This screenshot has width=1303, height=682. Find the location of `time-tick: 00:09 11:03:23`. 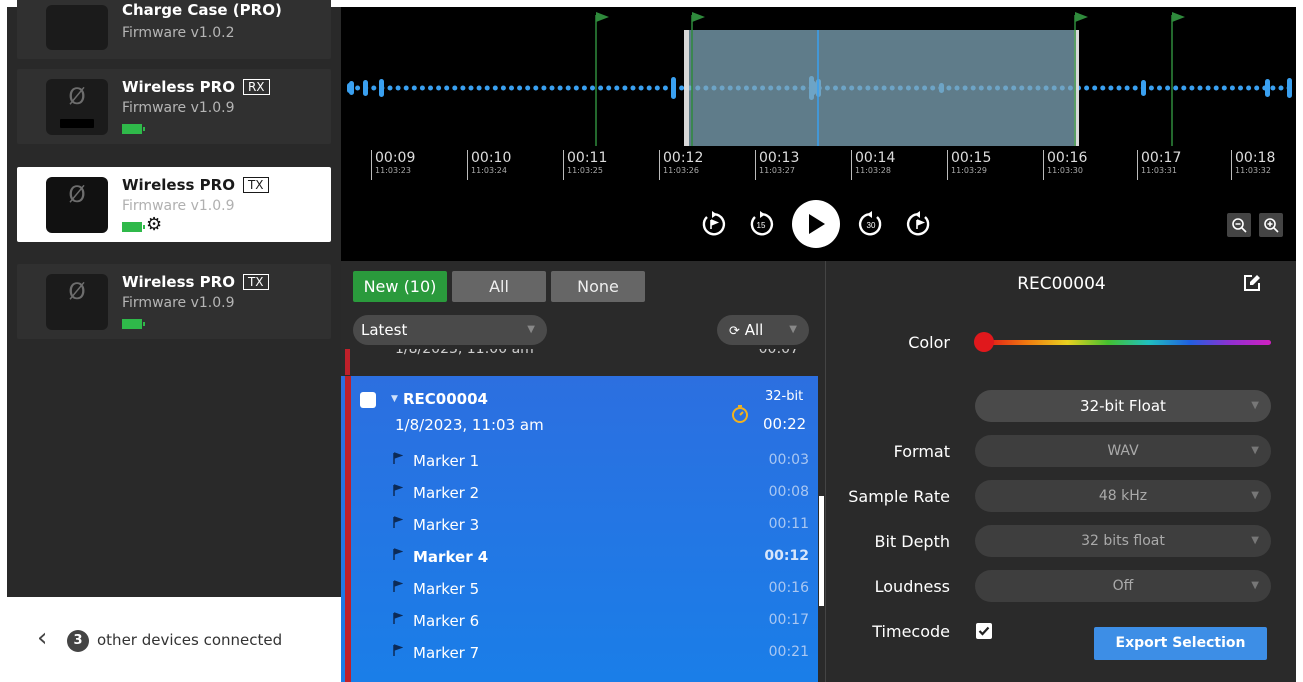

time-tick: 00:09 11:03:23 is located at coordinates (393, 165).